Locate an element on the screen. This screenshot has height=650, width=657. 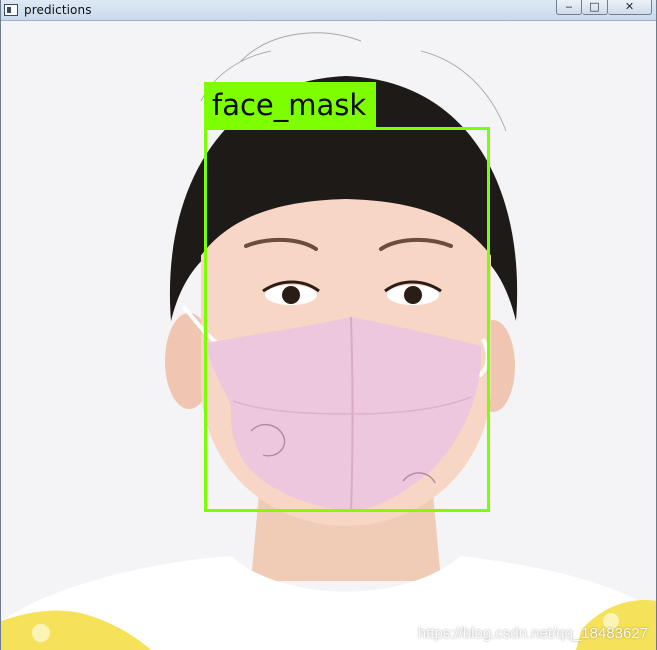
maximize-button: □ is located at coordinates (595, 7).